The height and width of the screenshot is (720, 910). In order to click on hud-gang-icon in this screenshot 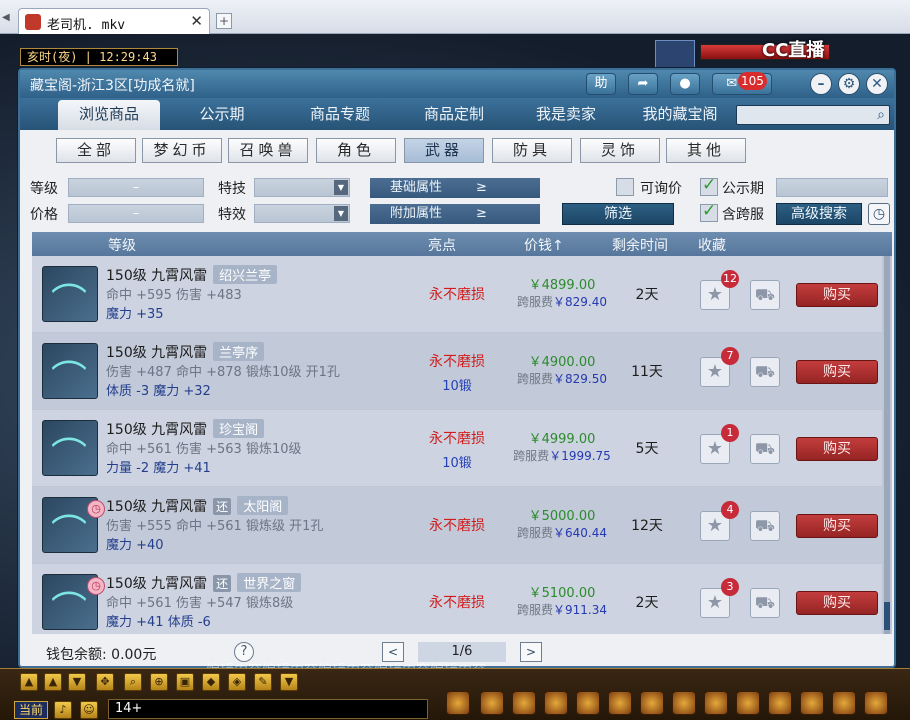, I will do `click(684, 703)`.